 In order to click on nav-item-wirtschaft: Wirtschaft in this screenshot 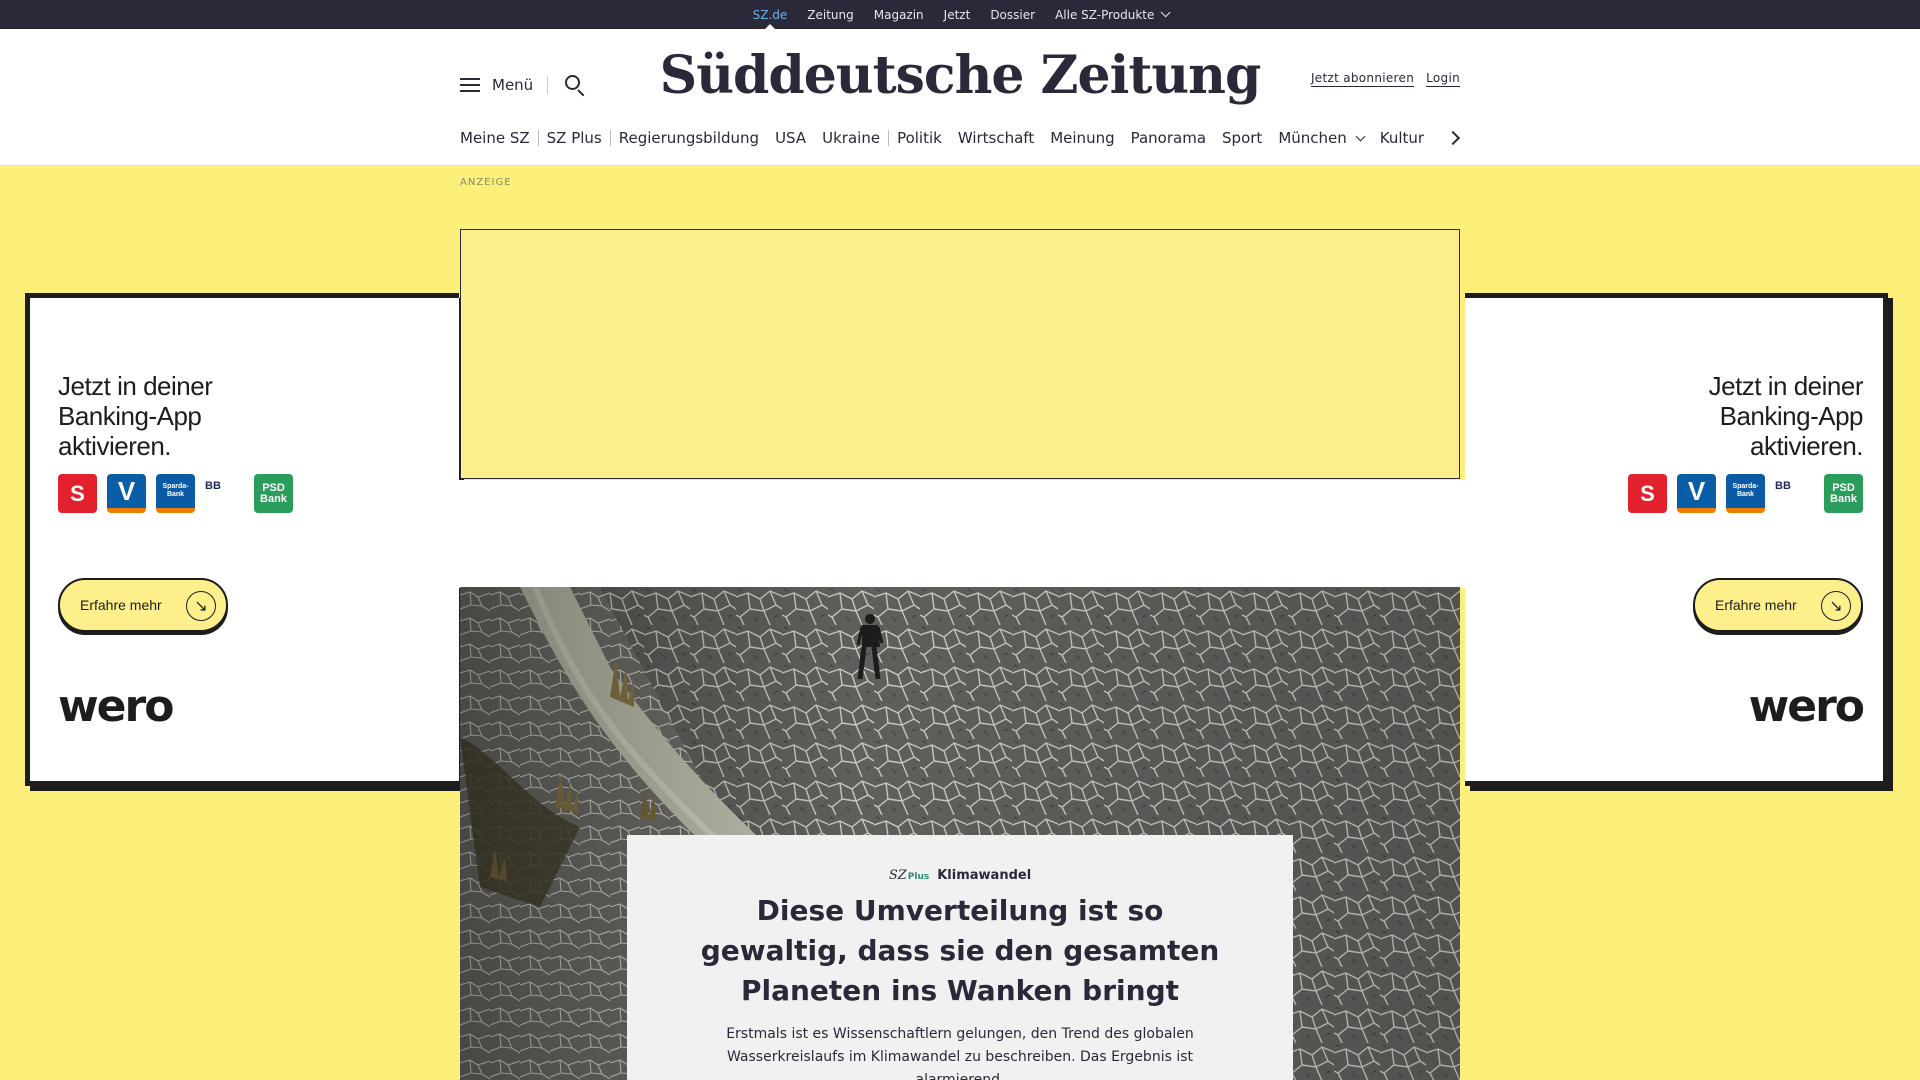, I will do `click(996, 138)`.